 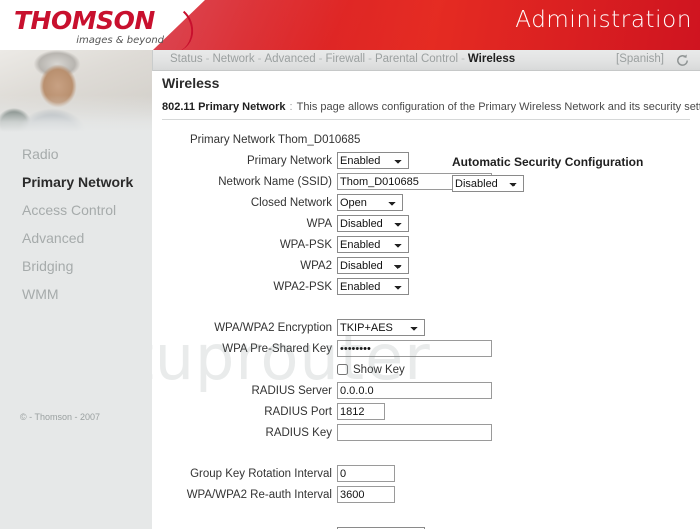 What do you see at coordinates (76, 210) in the screenshot?
I see `sidebar-item-access-control: Access Control` at bounding box center [76, 210].